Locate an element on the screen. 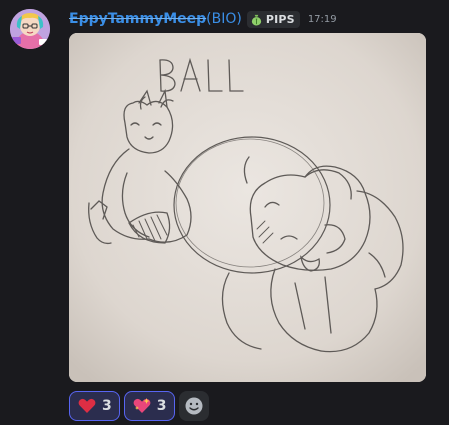 This screenshot has height=425, width=449. message-header: EppyTammyMeep (BIO) PIPS 17:19 is located at coordinates (203, 19).